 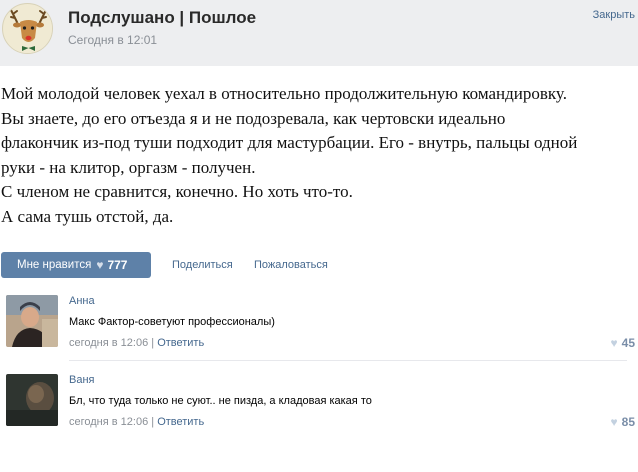 I want to click on comment-like-count: 85, so click(x=628, y=422).